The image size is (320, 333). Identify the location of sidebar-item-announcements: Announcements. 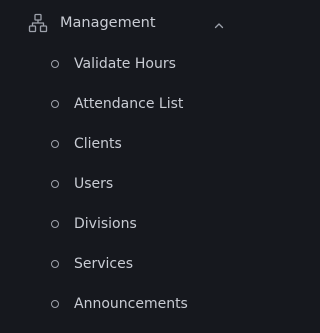
(128, 305).